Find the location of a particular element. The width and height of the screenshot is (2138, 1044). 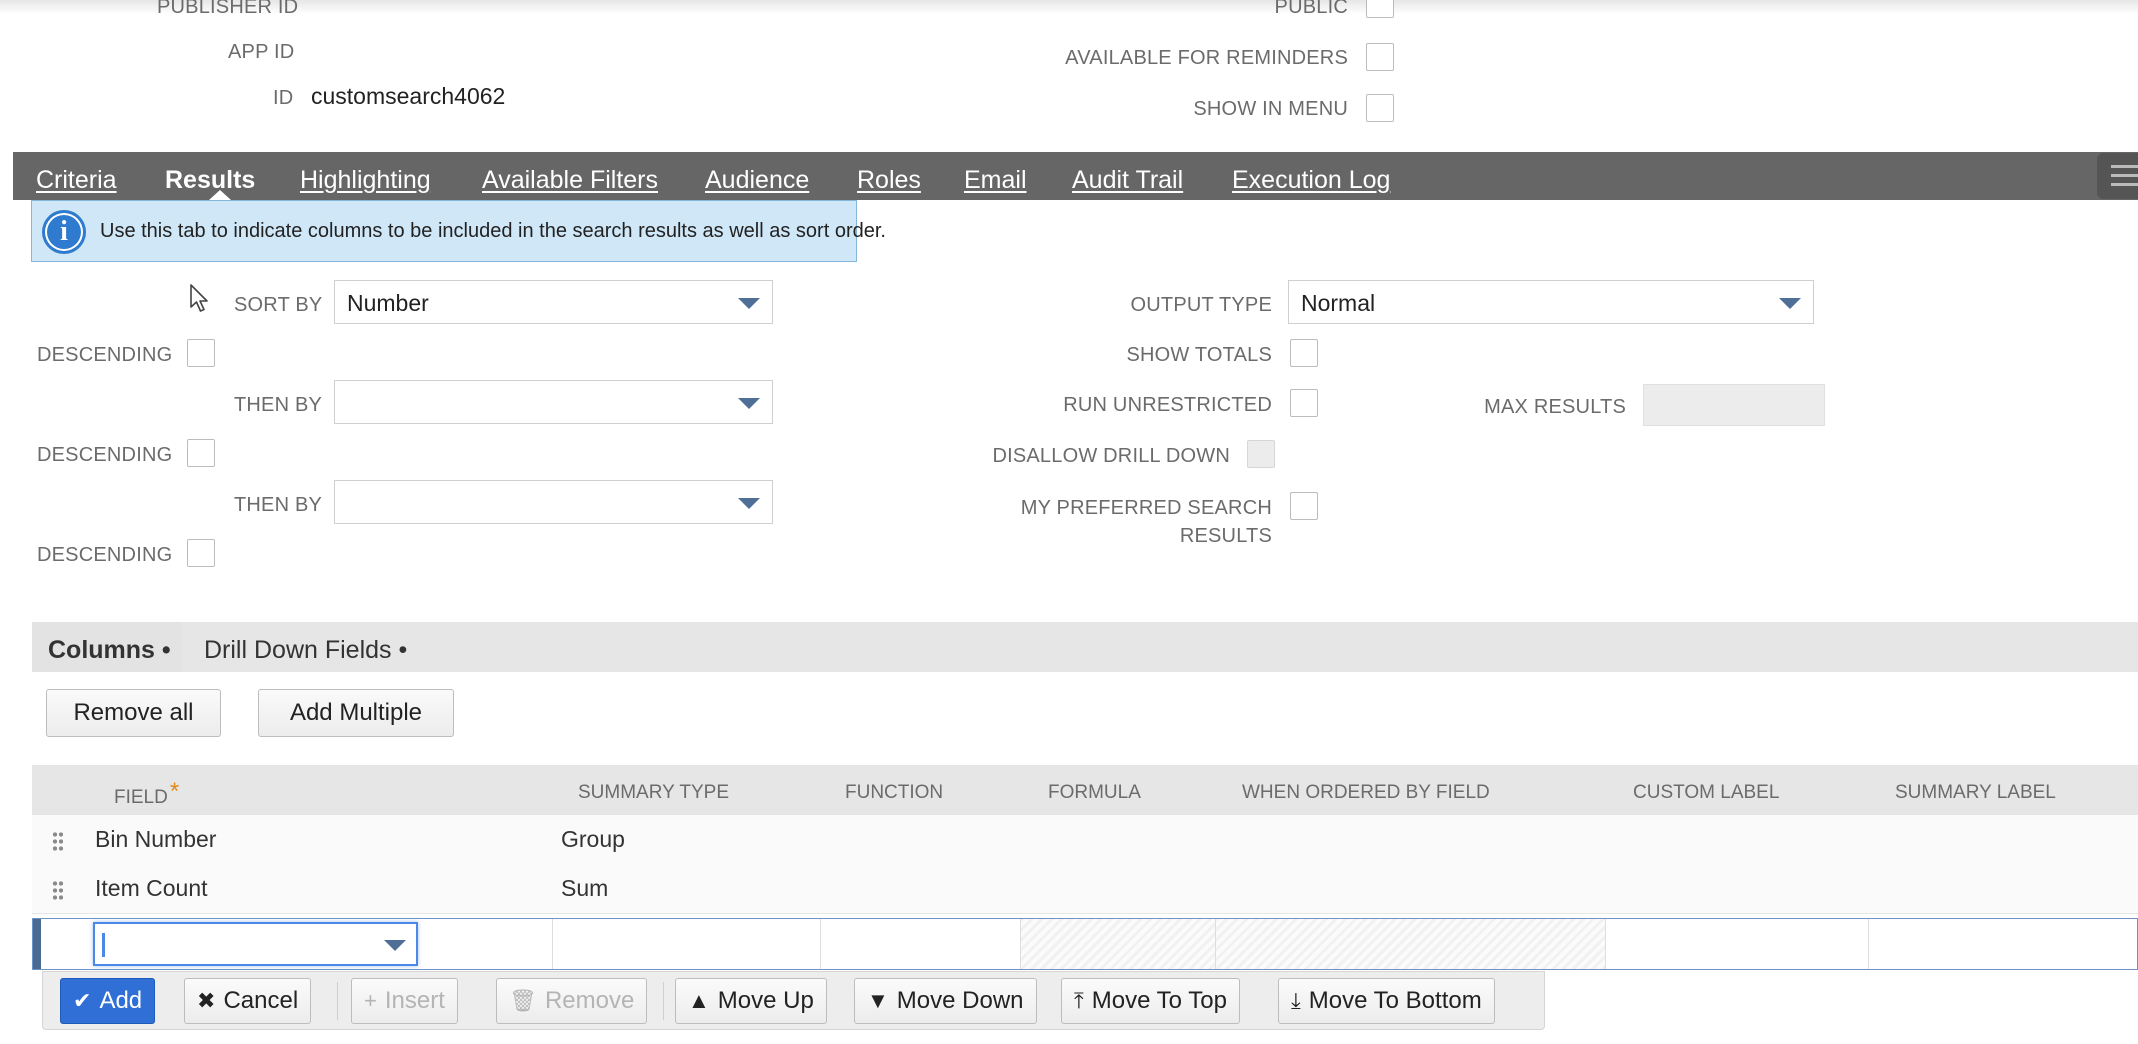

max-results-label: MAX RESULTS is located at coordinates (1555, 407).